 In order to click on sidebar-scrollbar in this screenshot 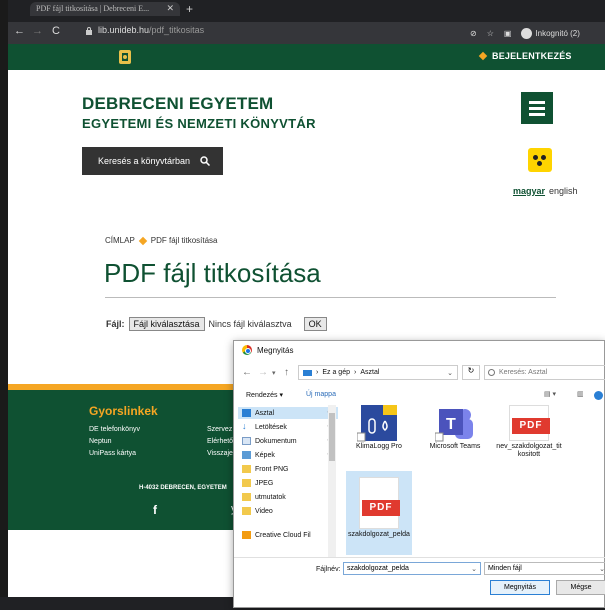, I will do `click(332, 481)`.